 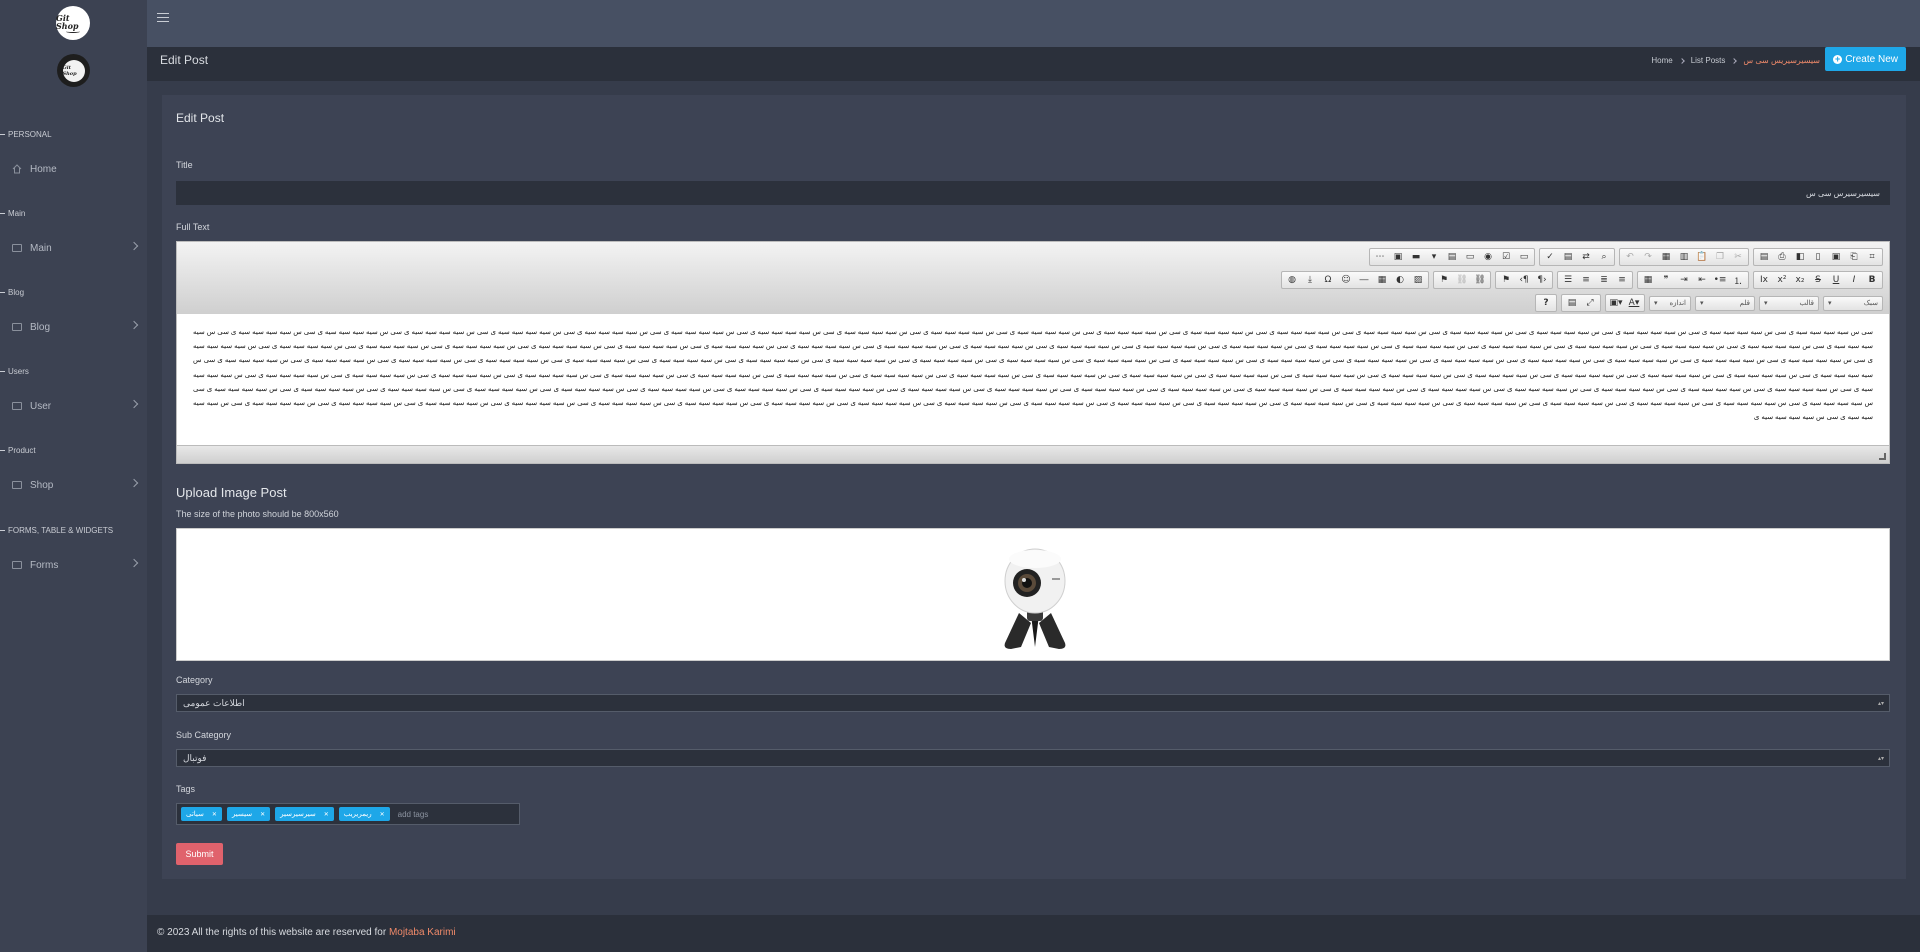 I want to click on outdent-icon: ⇤, so click(x=1702, y=280).